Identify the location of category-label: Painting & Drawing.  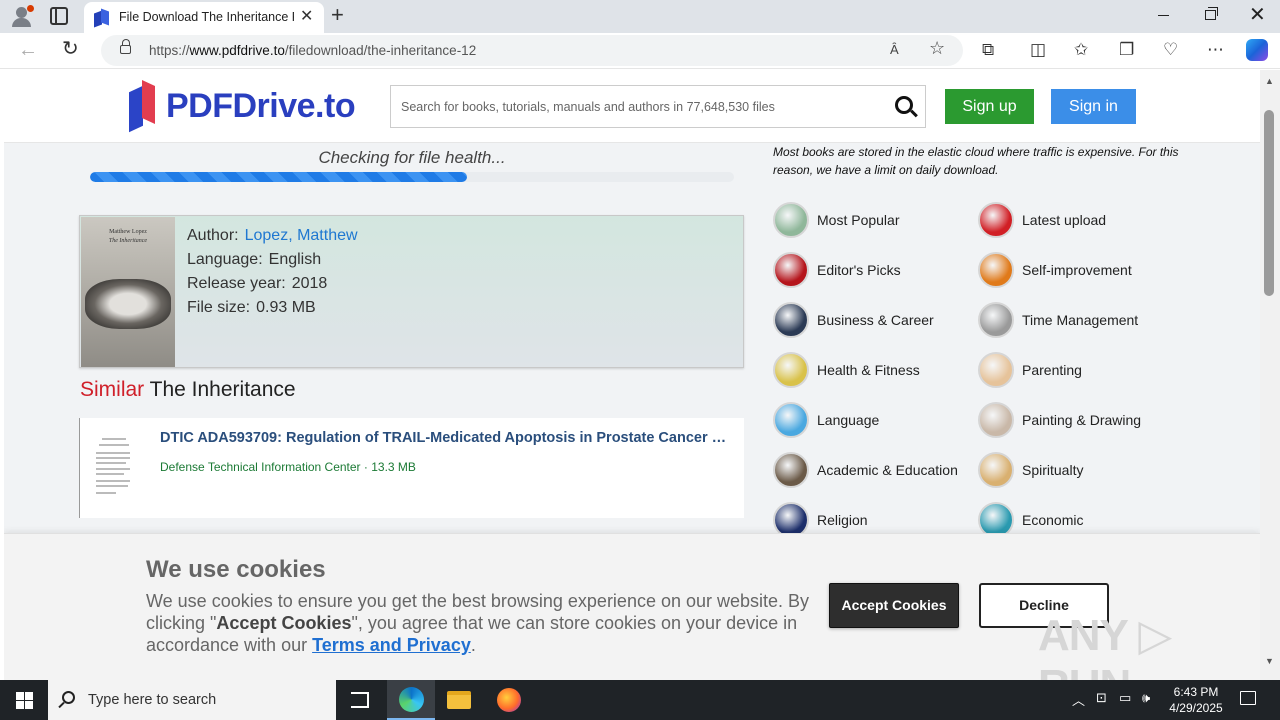
(1082, 420).